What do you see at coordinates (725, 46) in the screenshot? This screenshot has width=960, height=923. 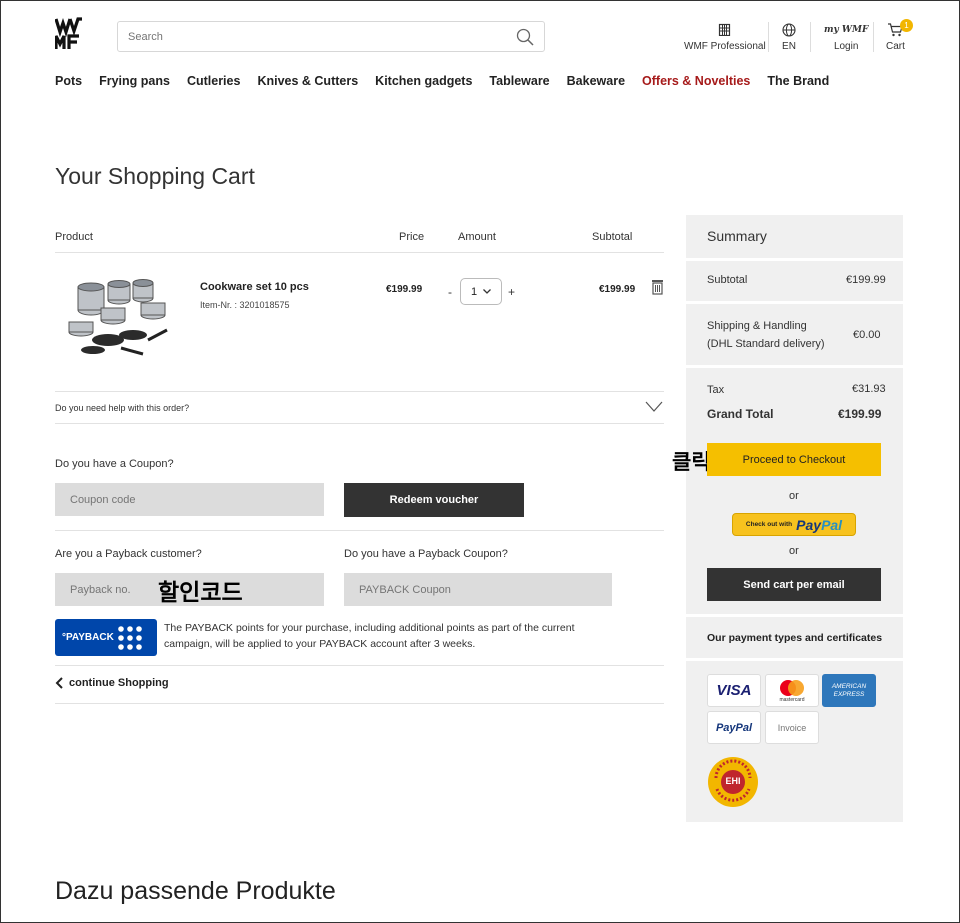 I see `professional-label: WMF Professional` at bounding box center [725, 46].